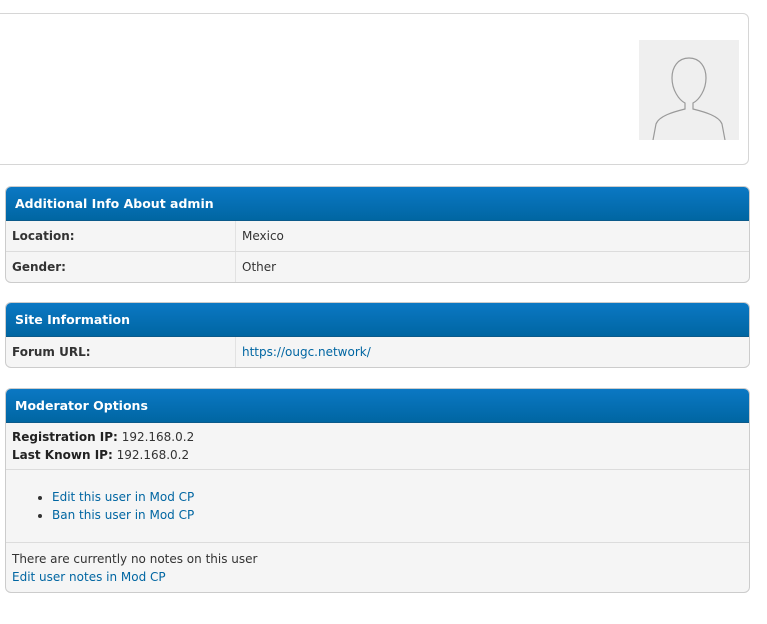 The width and height of the screenshot is (767, 624). I want to click on moderator-options-title: Moderator Options, so click(377, 406).